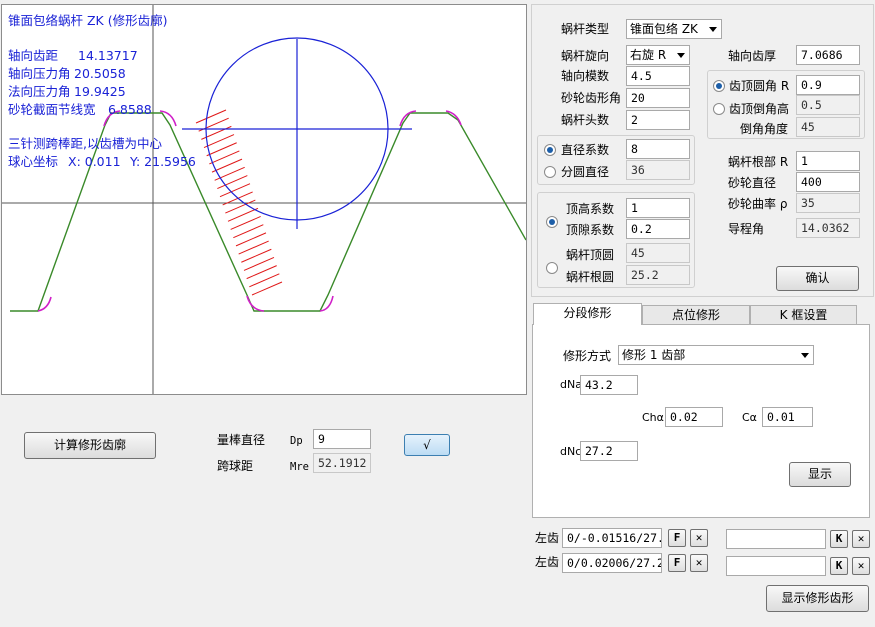 The height and width of the screenshot is (627, 875). Describe the element at coordinates (108, 55) in the screenshot. I see `axial-pitch-value: 14.13717` at that location.